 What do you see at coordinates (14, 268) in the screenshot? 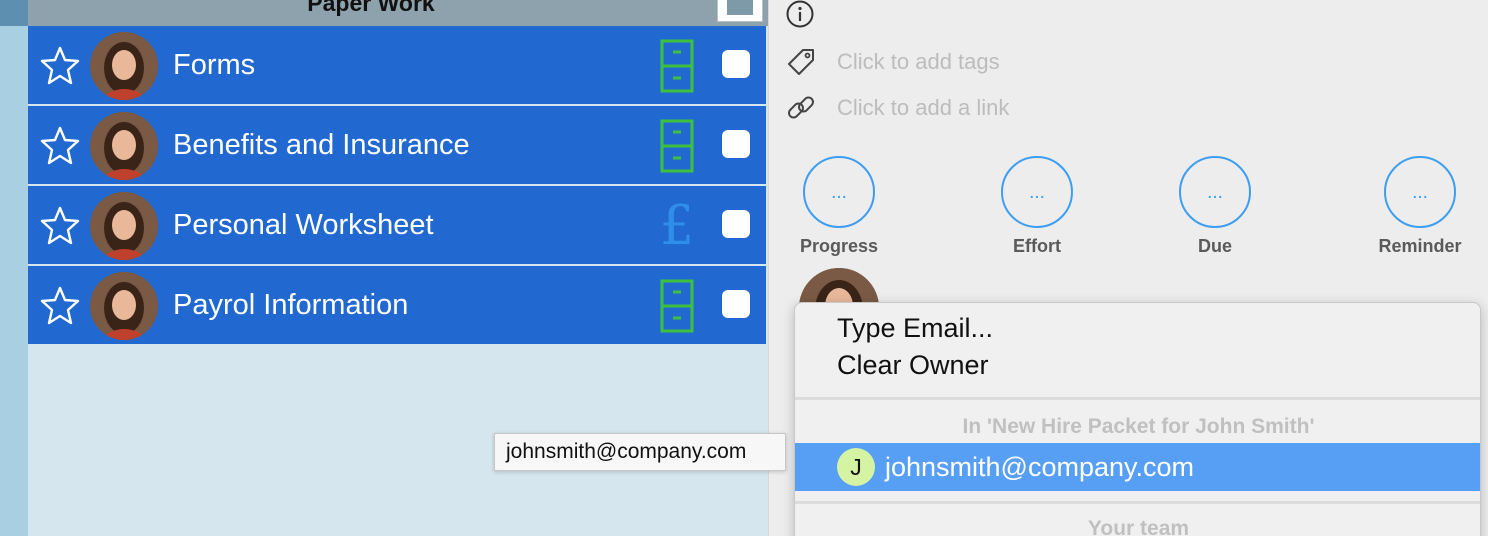
I see `sidebar-strip` at bounding box center [14, 268].